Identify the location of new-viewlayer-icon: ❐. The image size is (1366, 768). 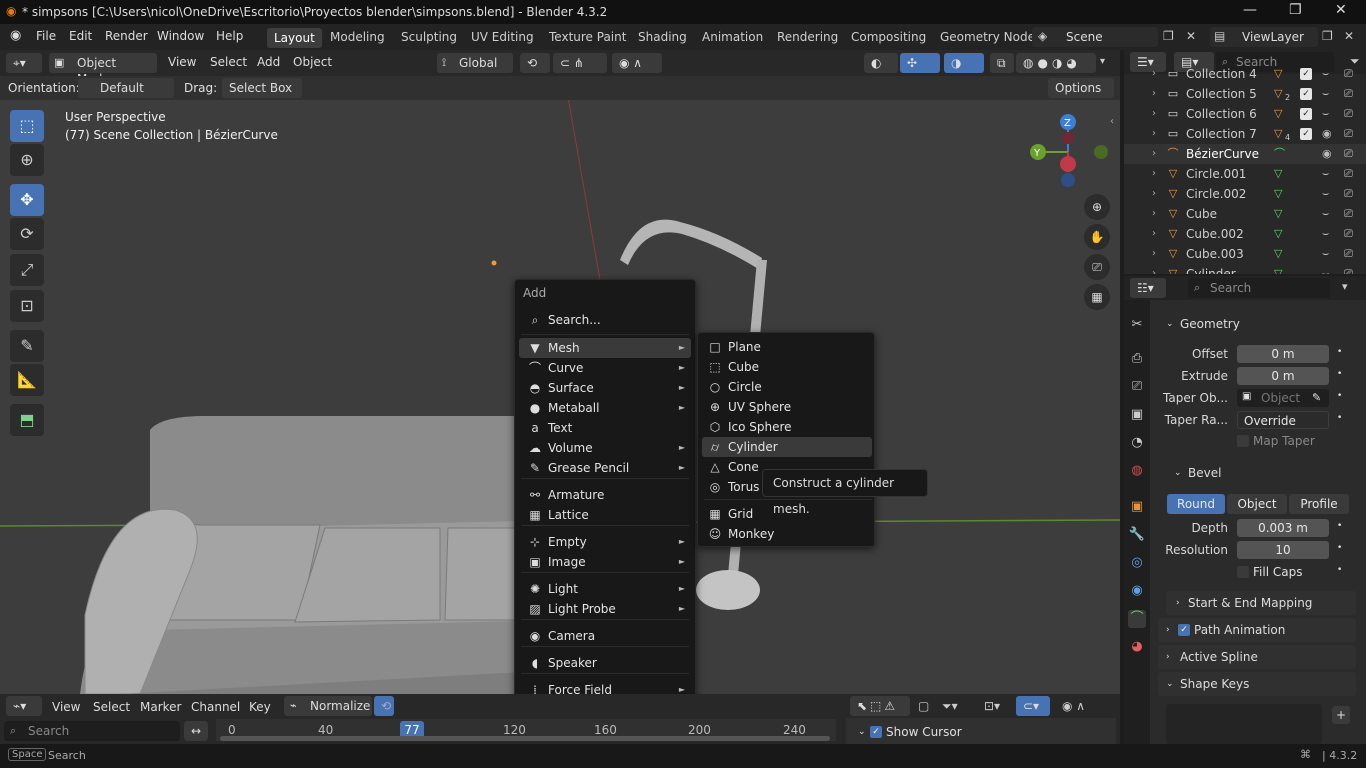
(1327, 36).